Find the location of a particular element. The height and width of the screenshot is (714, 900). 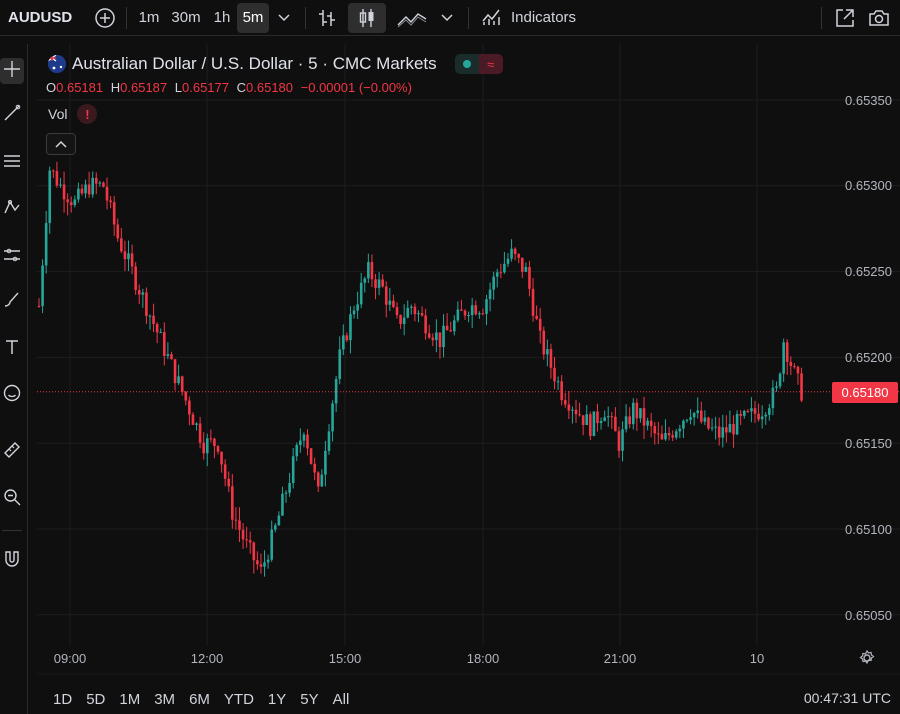

trend-line-tool-button is located at coordinates (12, 115).